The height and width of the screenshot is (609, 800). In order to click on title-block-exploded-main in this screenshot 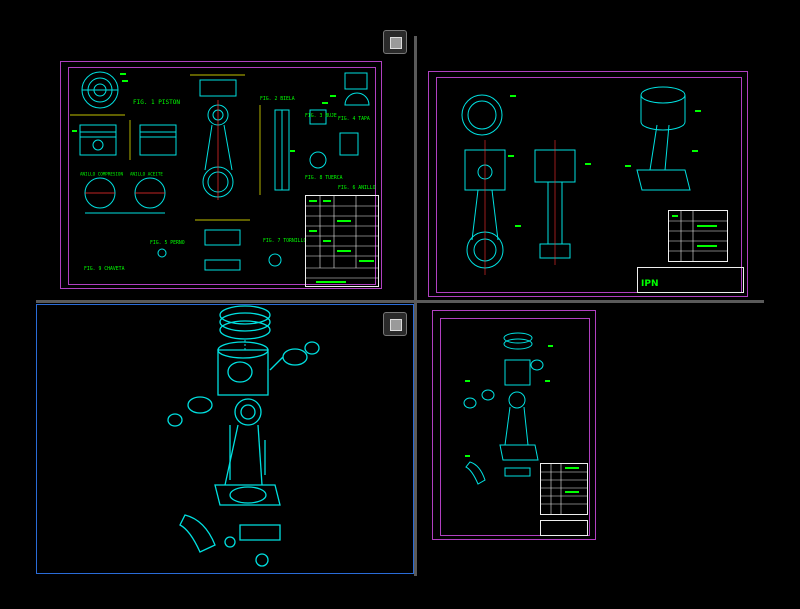, I will do `click(564, 528)`.